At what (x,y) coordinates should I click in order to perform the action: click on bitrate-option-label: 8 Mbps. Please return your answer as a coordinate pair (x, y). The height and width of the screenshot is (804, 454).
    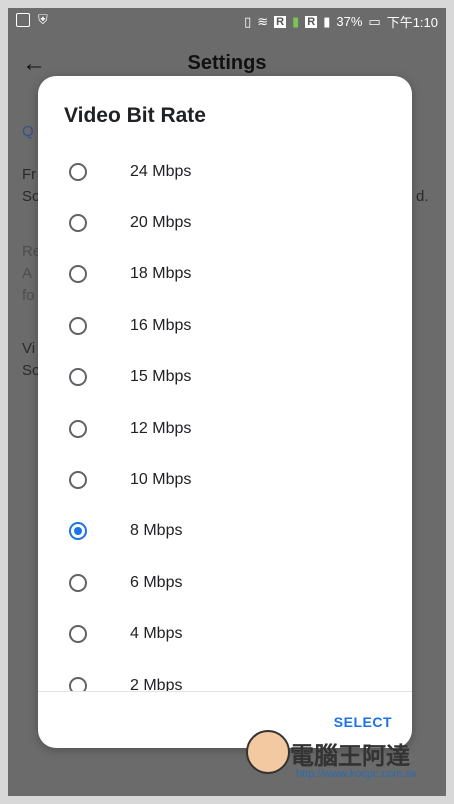
    Looking at the image, I should click on (156, 531).